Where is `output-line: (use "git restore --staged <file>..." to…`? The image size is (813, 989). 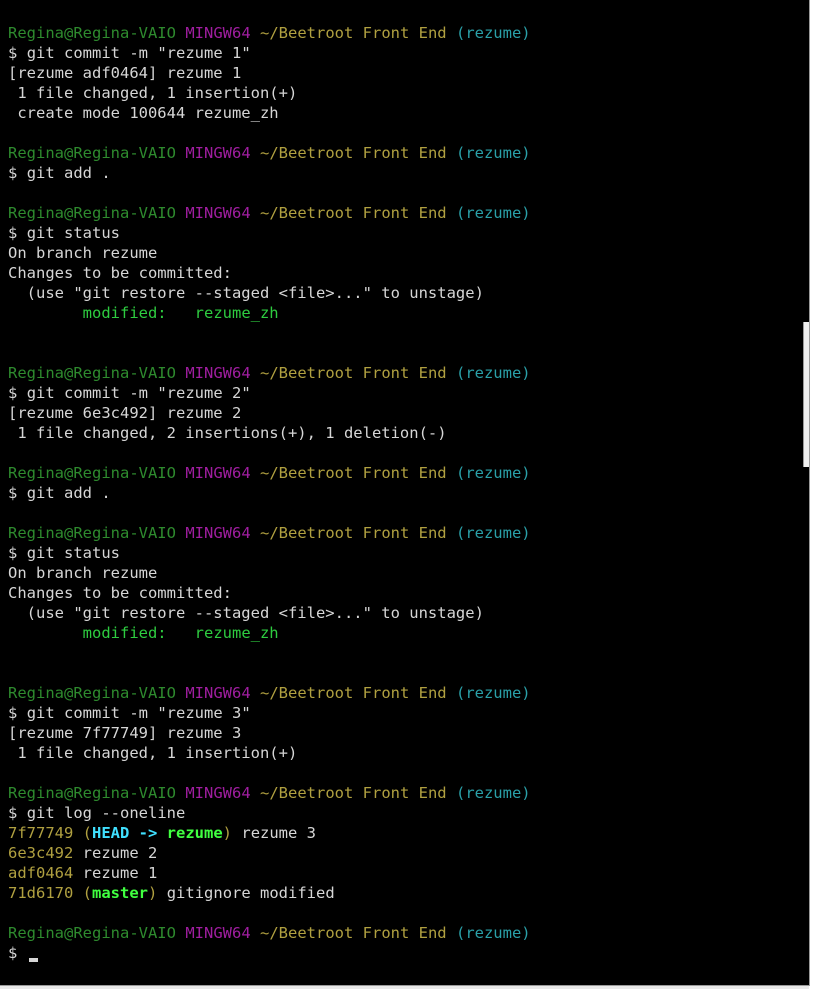 output-line: (use "git restore --staged <file>..." to… is located at coordinates (404, 613).